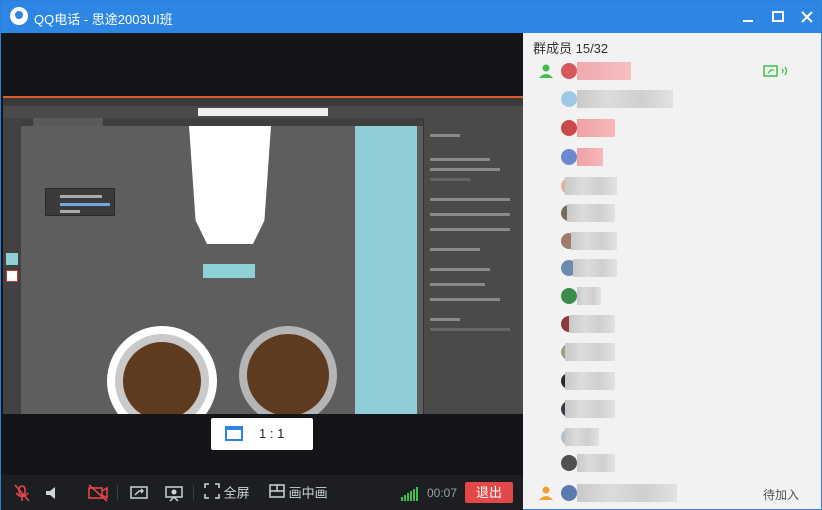  What do you see at coordinates (778, 17) in the screenshot?
I see `maximize-icon` at bounding box center [778, 17].